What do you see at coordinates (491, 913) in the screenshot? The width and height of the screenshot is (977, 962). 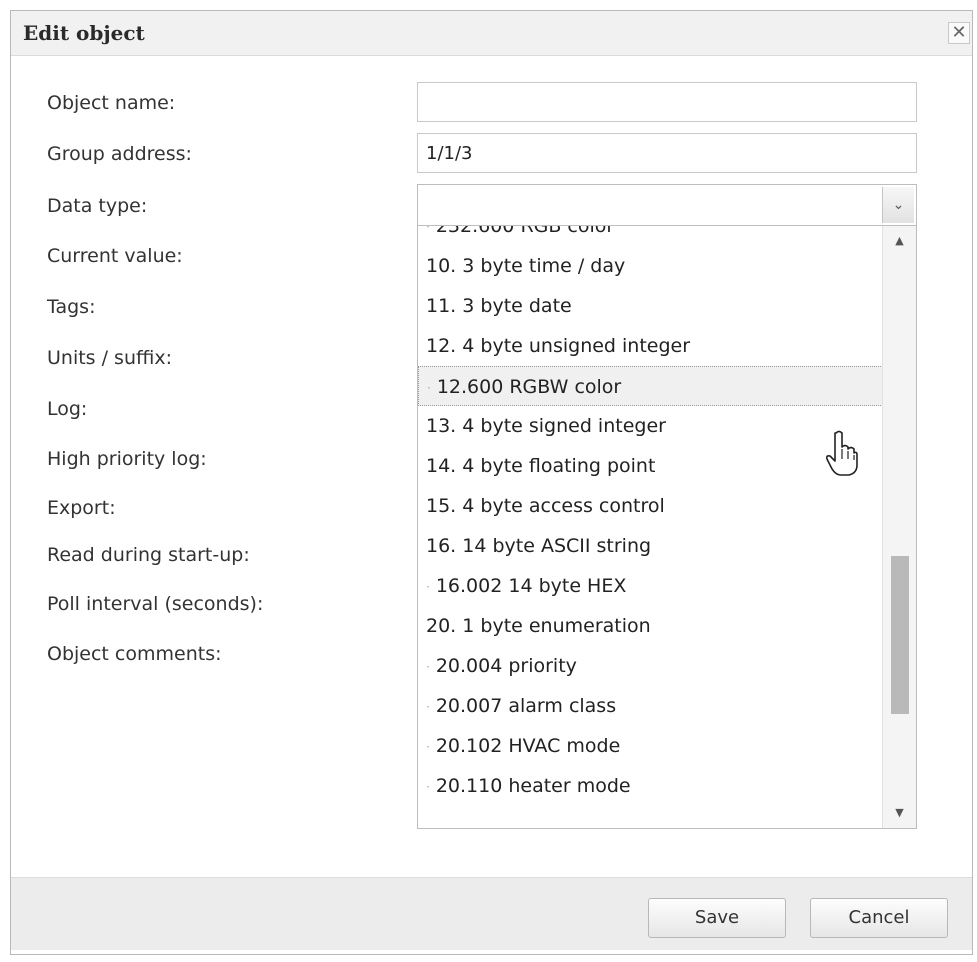 I see `dialog-footer: Save Cancel` at bounding box center [491, 913].